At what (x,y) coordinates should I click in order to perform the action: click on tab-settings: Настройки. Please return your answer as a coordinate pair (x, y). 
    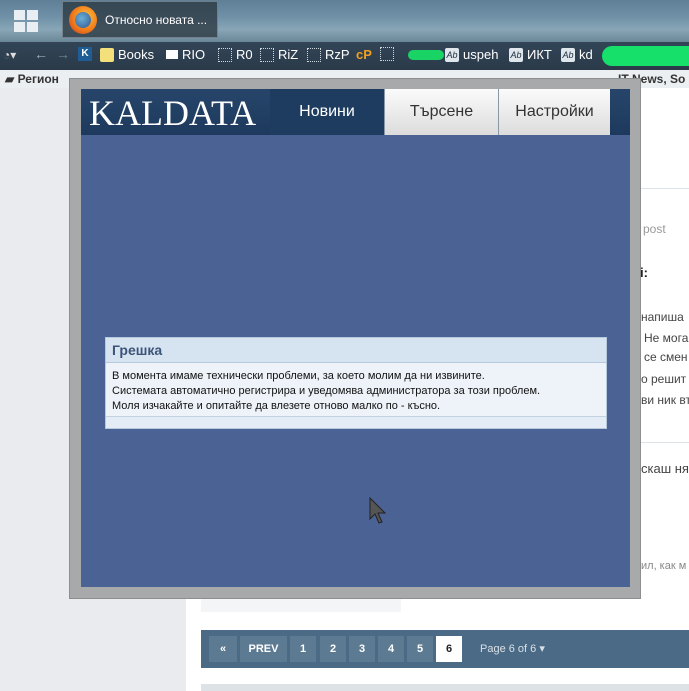
    Looking at the image, I should click on (554, 112).